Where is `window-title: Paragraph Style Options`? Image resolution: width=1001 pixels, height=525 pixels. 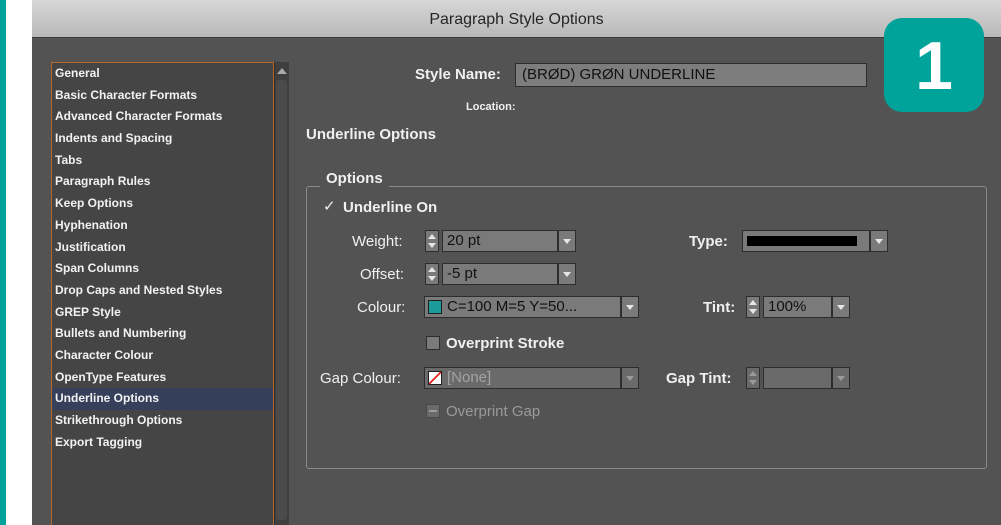 window-title: Paragraph Style Options is located at coordinates (516, 19).